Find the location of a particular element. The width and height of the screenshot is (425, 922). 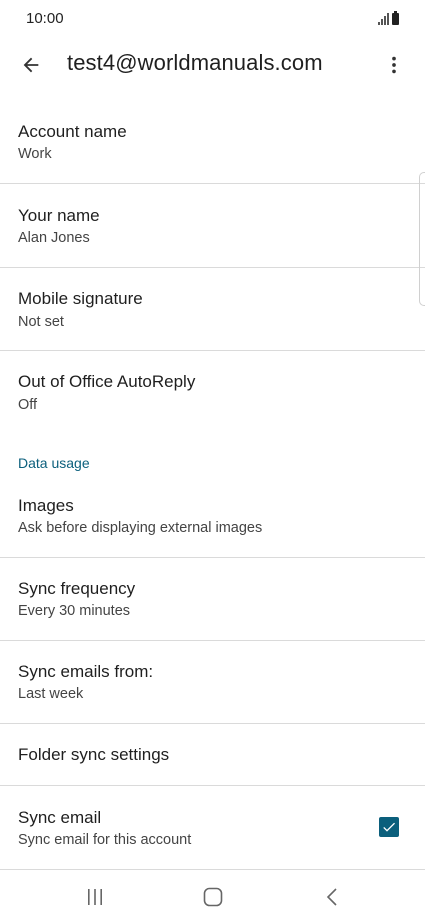

nav-back-button is located at coordinates (333, 897).